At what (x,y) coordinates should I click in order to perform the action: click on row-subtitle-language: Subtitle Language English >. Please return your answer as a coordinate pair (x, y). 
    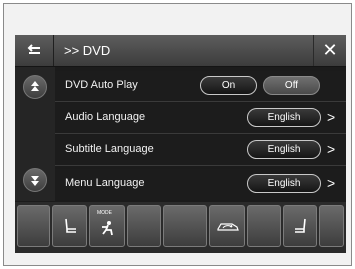
    Looking at the image, I should click on (200, 150).